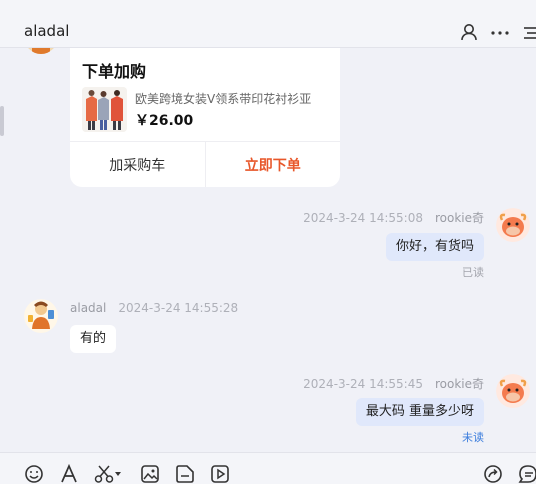  Describe the element at coordinates (473, 272) in the screenshot. I see `read-status: 已读` at that location.